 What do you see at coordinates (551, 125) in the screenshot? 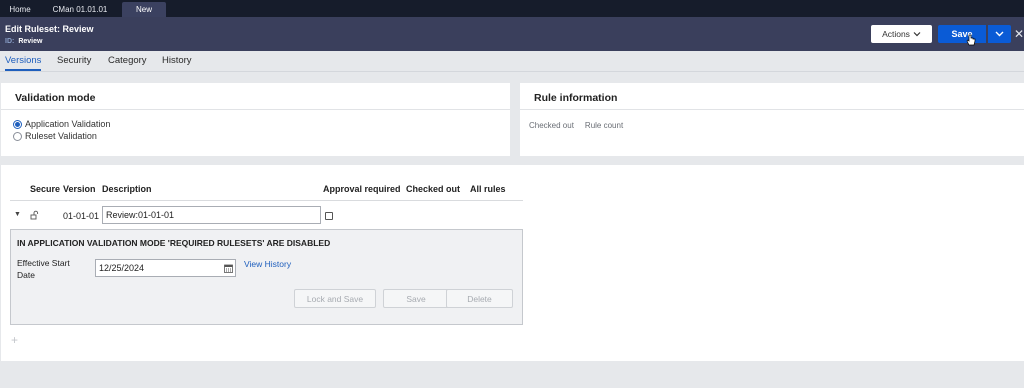
I see `checked-out-label: Checked out` at bounding box center [551, 125].